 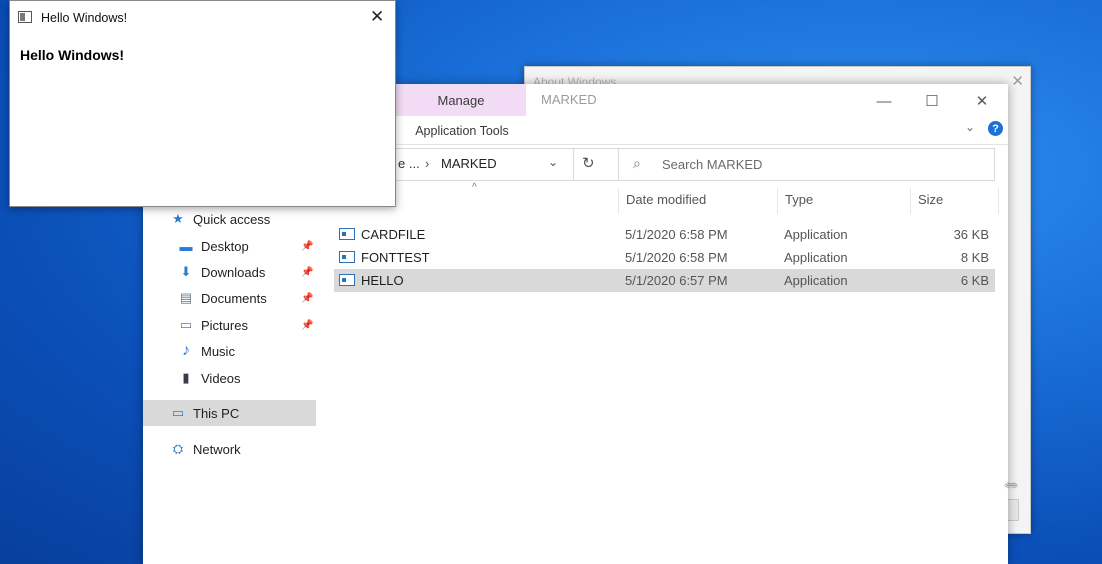 What do you see at coordinates (974, 257) in the screenshot?
I see `file-size: 8 KB` at bounding box center [974, 257].